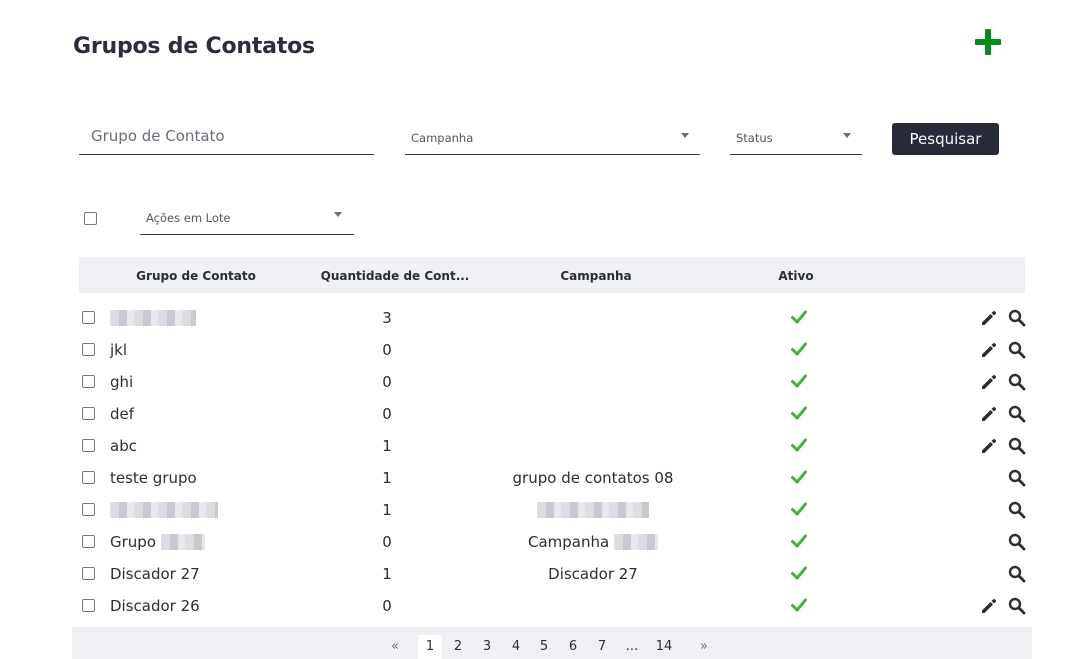  What do you see at coordinates (602, 647) in the screenshot?
I see `page-7: 7` at bounding box center [602, 647].